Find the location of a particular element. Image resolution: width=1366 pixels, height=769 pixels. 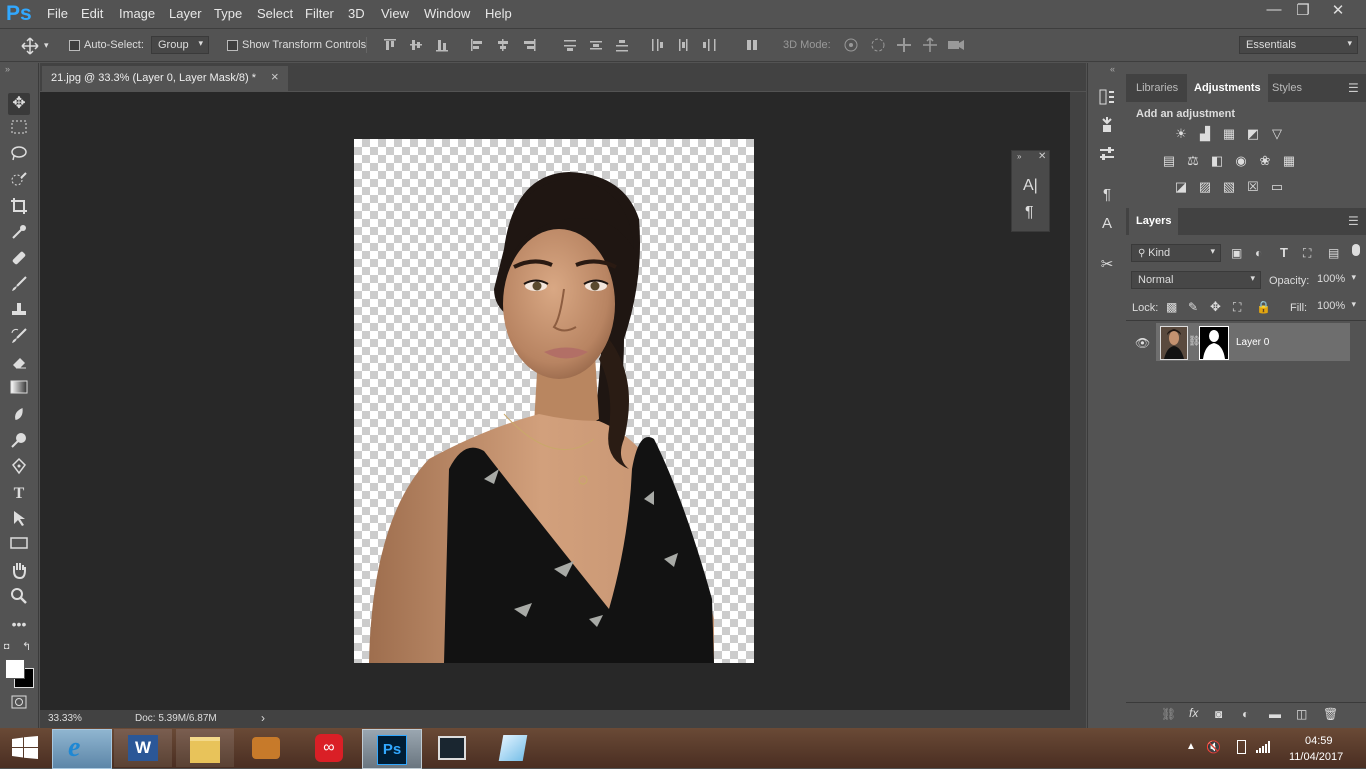

layer-name: Layer 0 is located at coordinates (1252, 342).